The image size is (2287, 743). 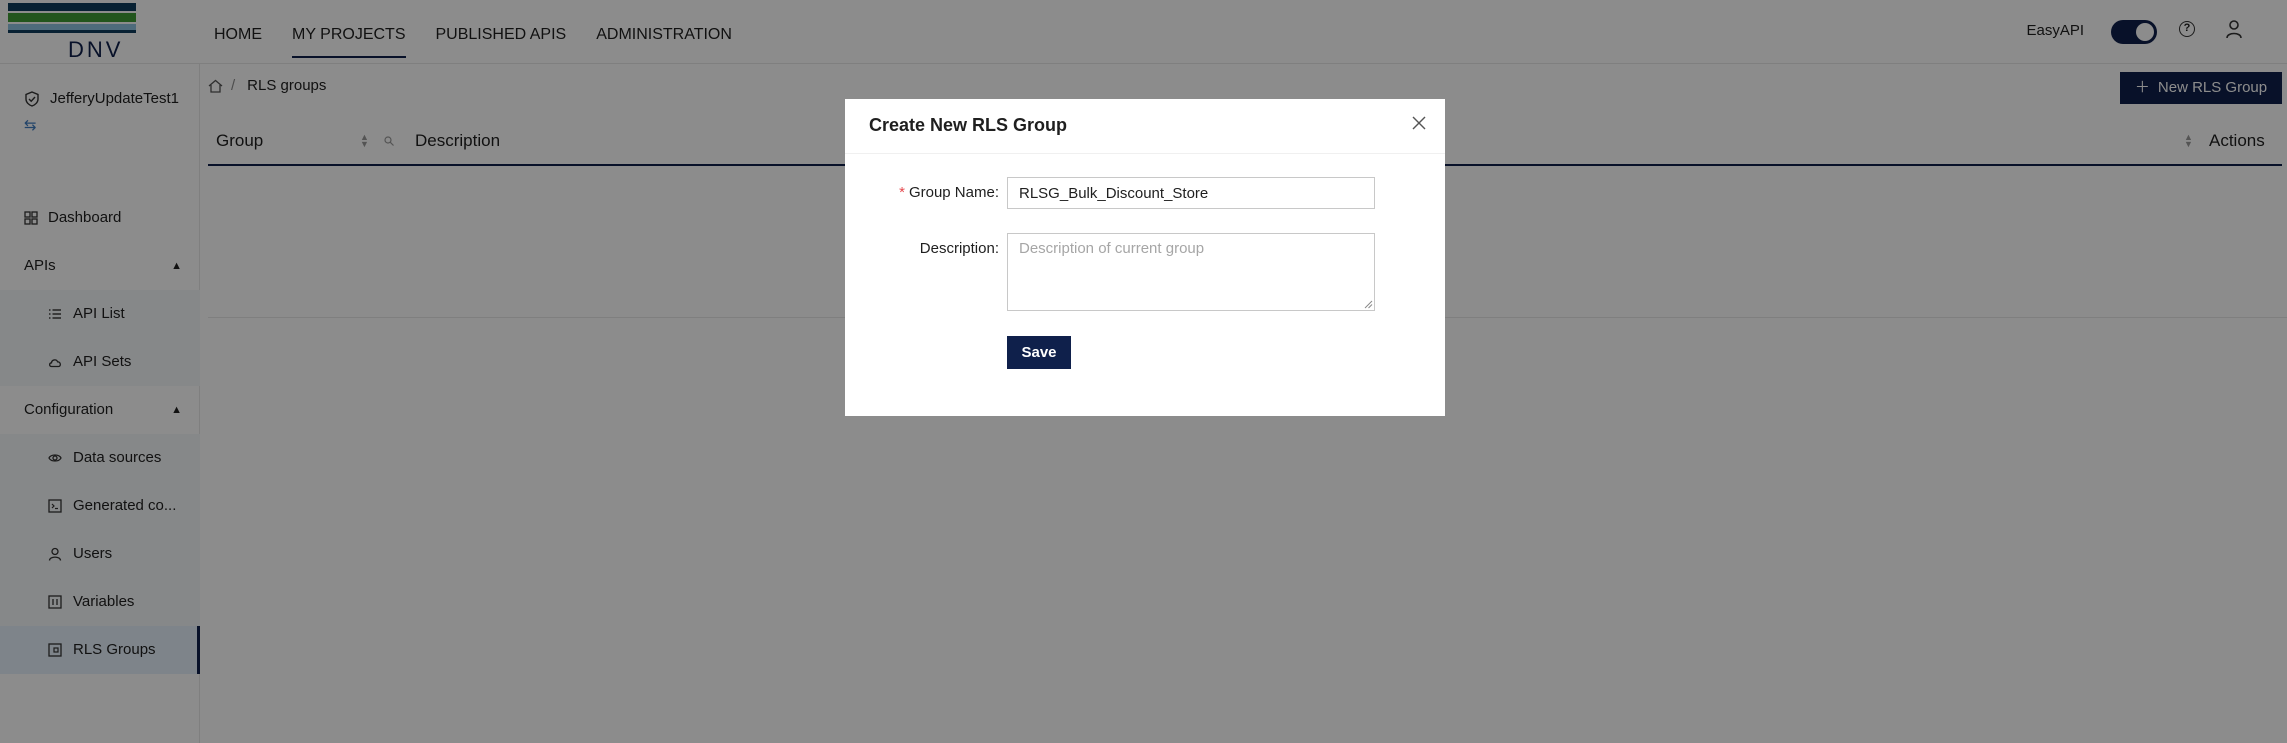 I want to click on description-label-text: Description, so click(x=957, y=248).